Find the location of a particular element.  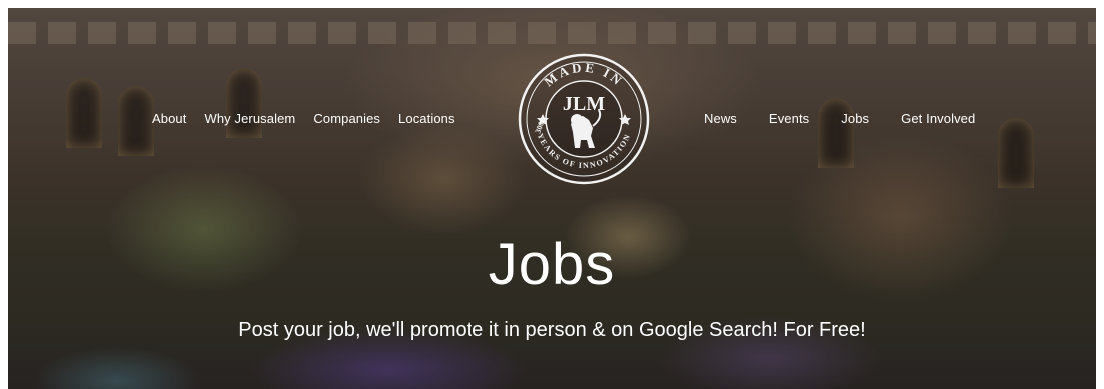

nav-link-get-involved: Get Involved is located at coordinates (938, 118).